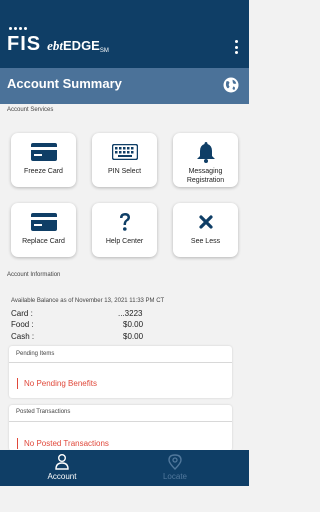  What do you see at coordinates (62, 462) in the screenshot?
I see `person-icon` at bounding box center [62, 462].